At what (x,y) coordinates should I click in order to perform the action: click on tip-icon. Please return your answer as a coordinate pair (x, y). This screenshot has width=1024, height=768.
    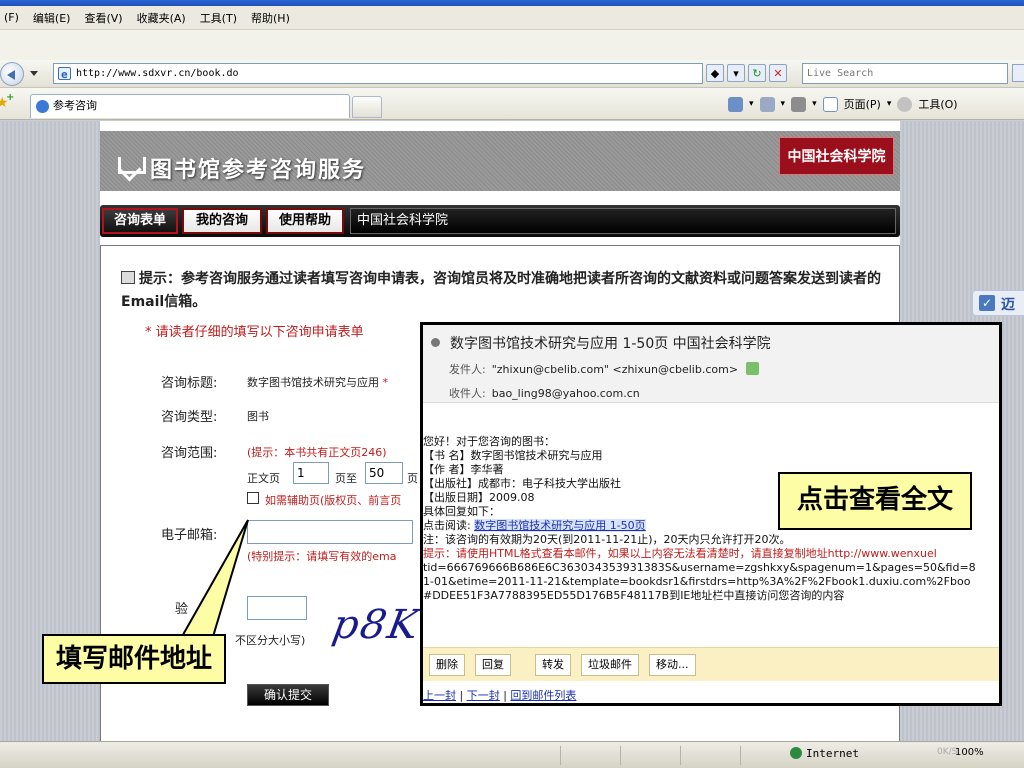
    Looking at the image, I should click on (128, 277).